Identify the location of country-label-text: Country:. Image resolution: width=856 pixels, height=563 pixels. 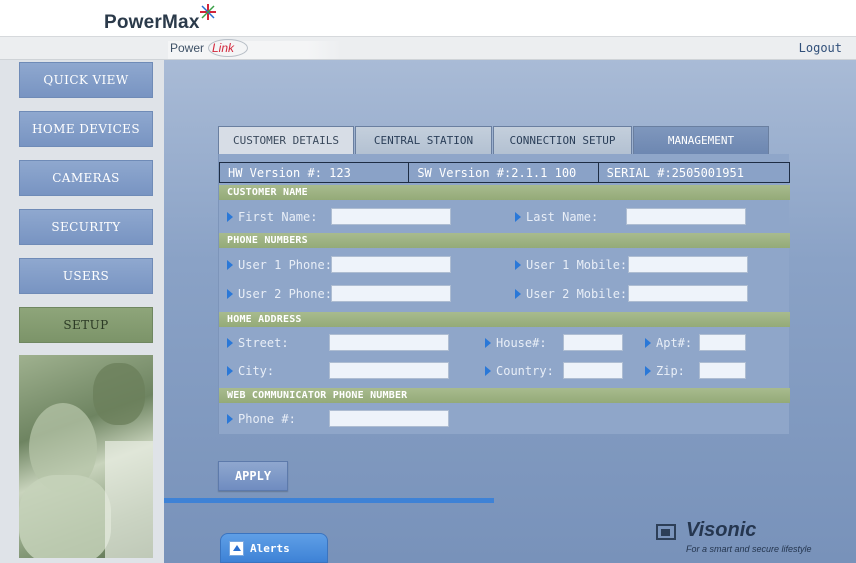
(525, 370).